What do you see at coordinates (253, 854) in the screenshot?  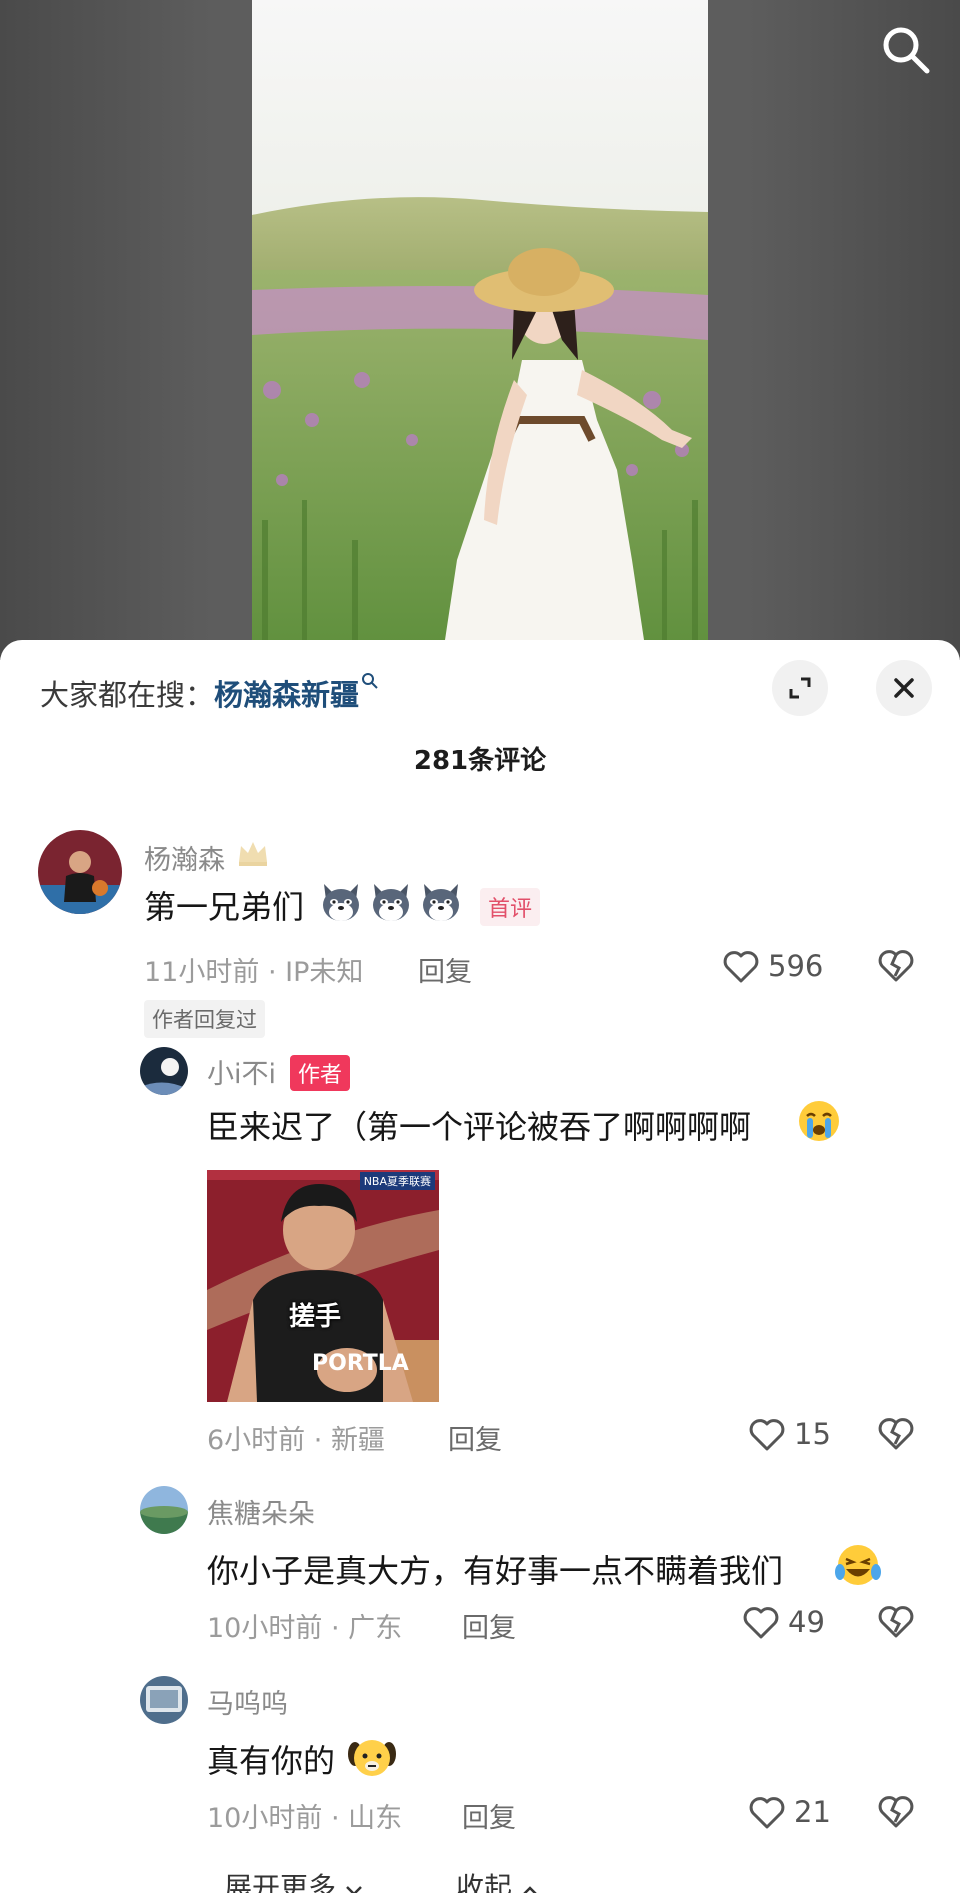 I see `crown-icon` at bounding box center [253, 854].